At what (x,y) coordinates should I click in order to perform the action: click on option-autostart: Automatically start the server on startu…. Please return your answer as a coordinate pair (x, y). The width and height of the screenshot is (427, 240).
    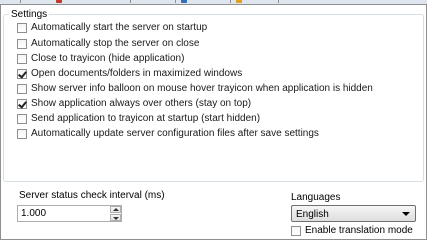
    Looking at the image, I should click on (112, 27).